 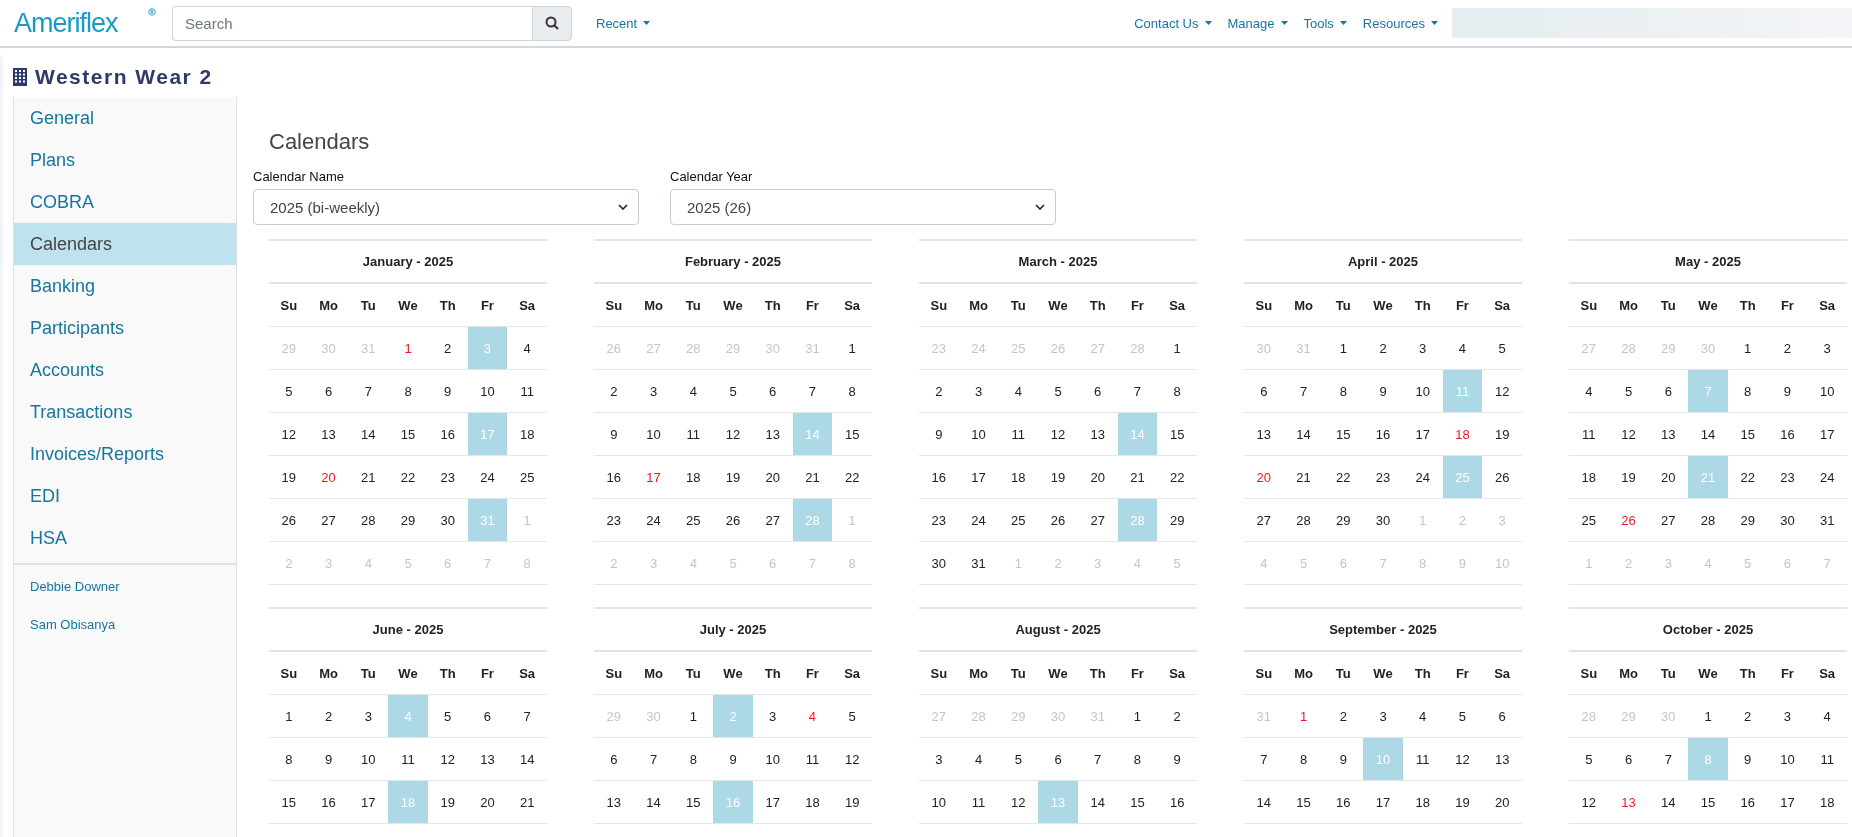 What do you see at coordinates (289, 520) in the screenshot?
I see `day: 26` at bounding box center [289, 520].